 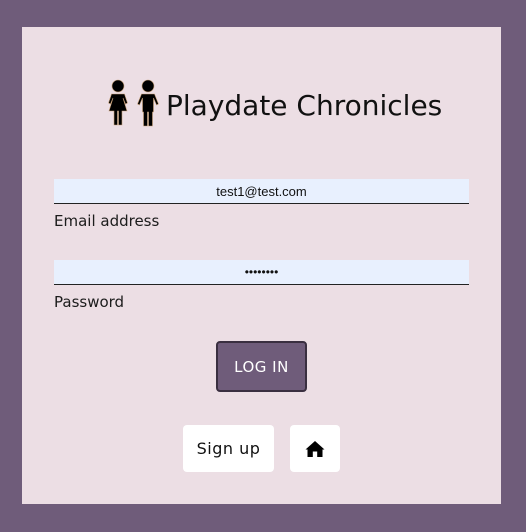 I want to click on signup-button: Sign up, so click(x=228, y=448).